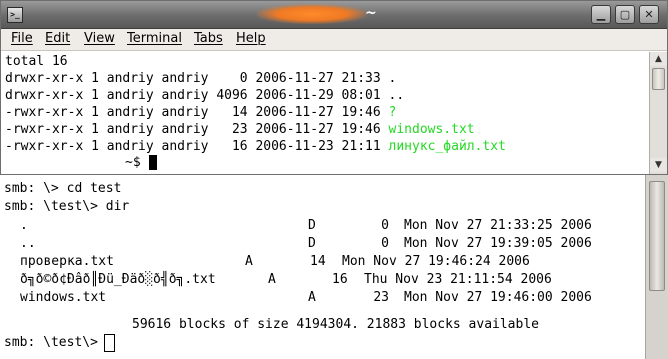  What do you see at coordinates (392, 78) in the screenshot?
I see `row-name: .` at bounding box center [392, 78].